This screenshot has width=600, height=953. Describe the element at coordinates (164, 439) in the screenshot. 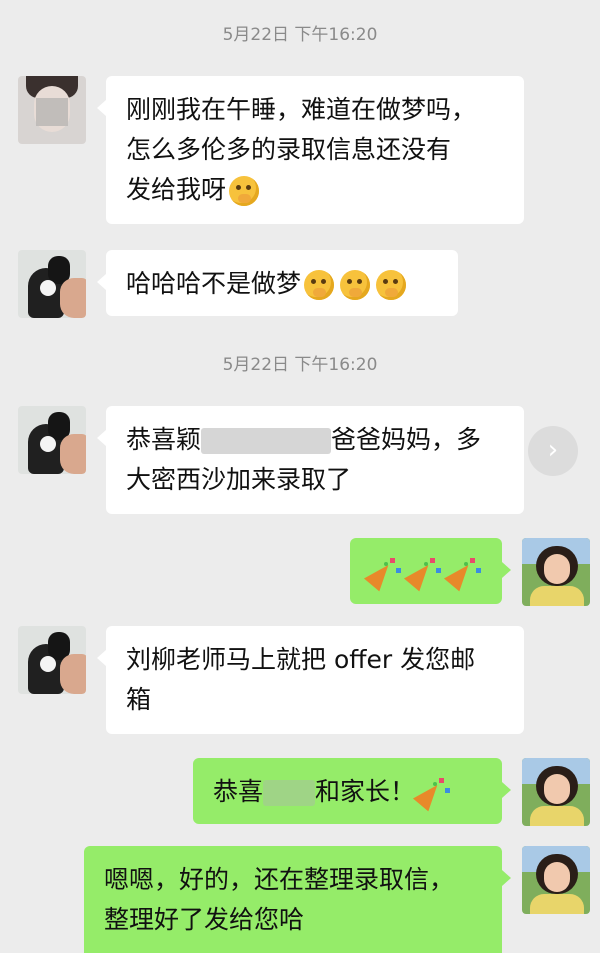

I see `message-3-pre: 恭喜颖` at that location.